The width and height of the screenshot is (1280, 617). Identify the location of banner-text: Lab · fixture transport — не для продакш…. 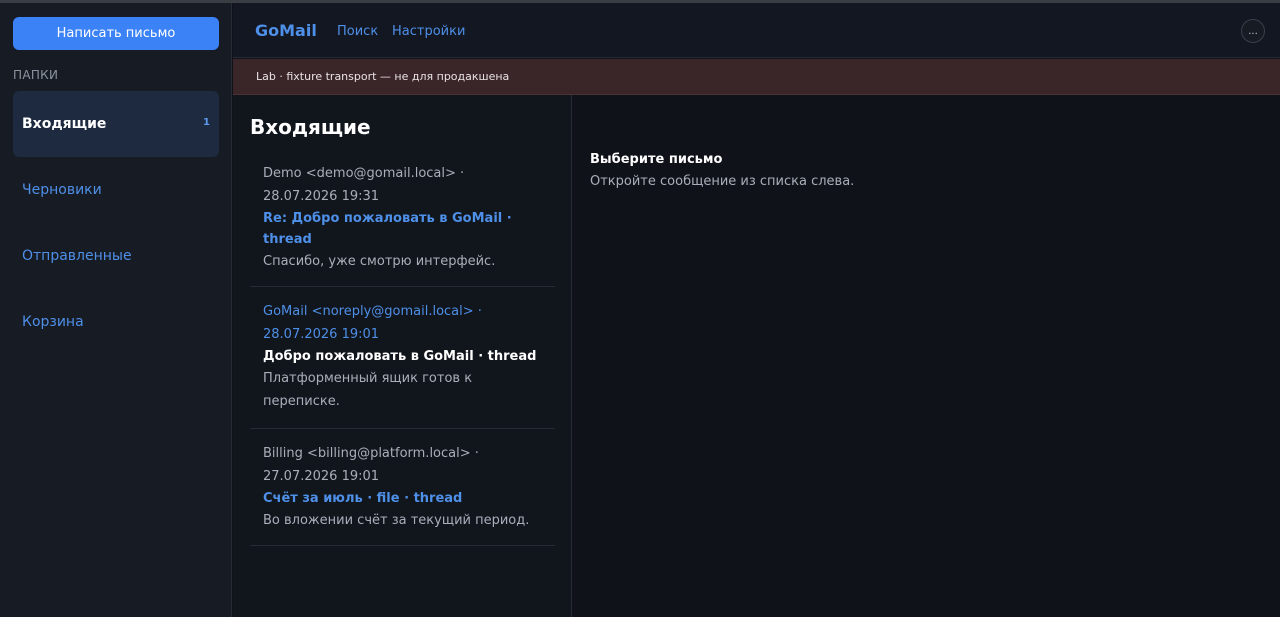
(383, 76).